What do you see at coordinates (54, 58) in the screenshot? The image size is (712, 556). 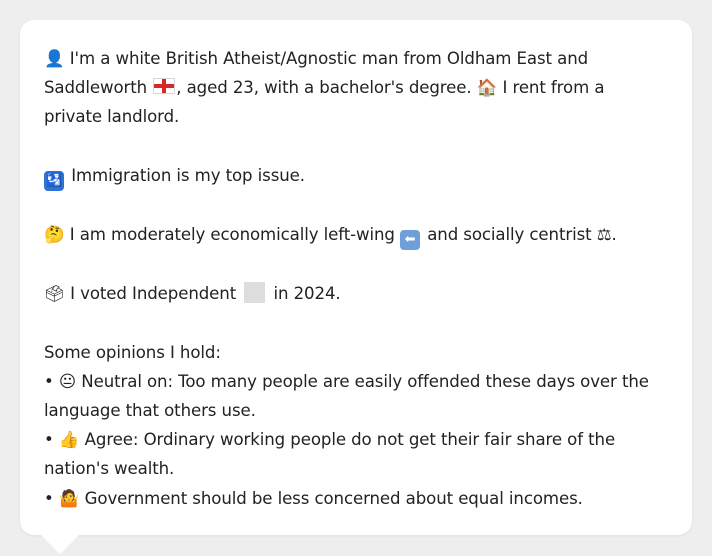 I see `person-silhouette-icon: 👤` at bounding box center [54, 58].